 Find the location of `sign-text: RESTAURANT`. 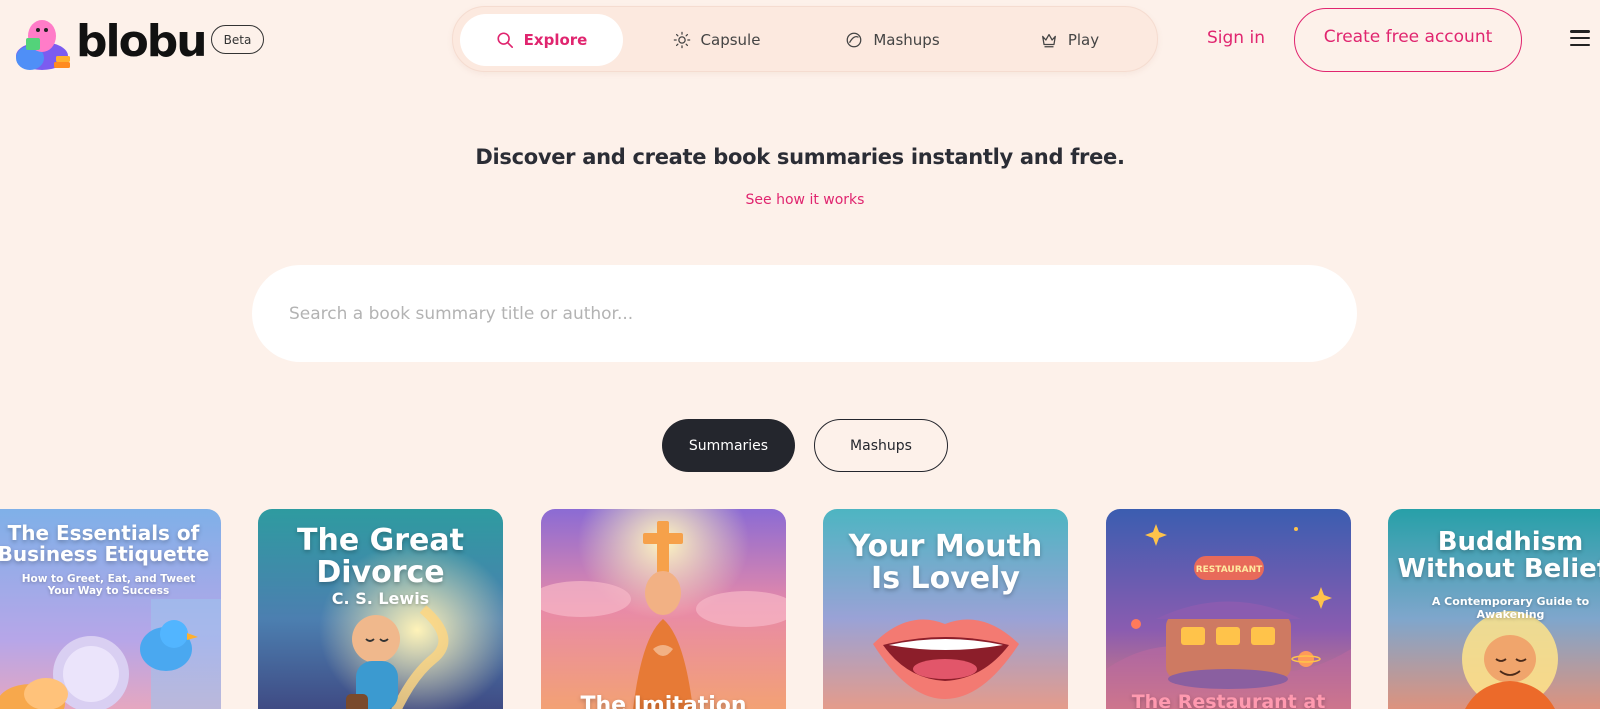

sign-text: RESTAURANT is located at coordinates (1229, 570).